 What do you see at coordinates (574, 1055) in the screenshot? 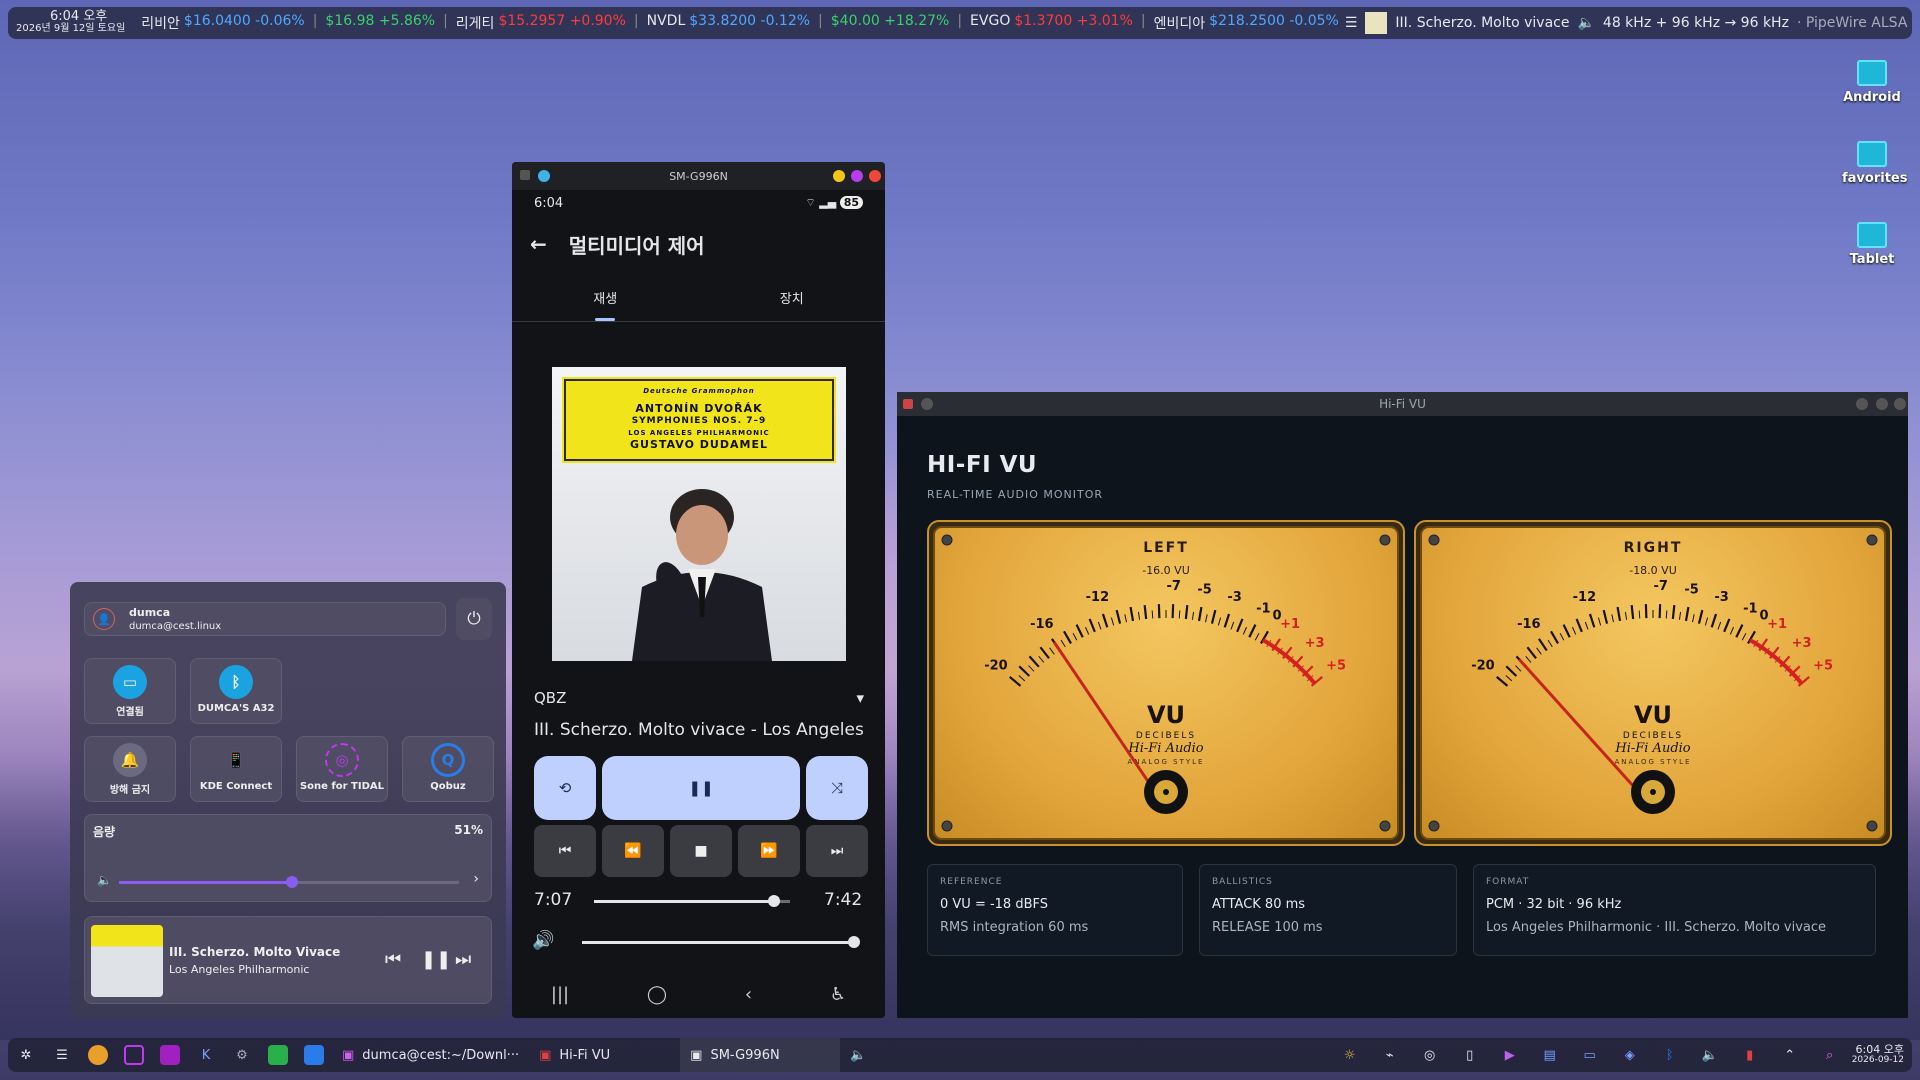
I see `task-hifi-vu: ▣ Hi-Fi VU` at bounding box center [574, 1055].